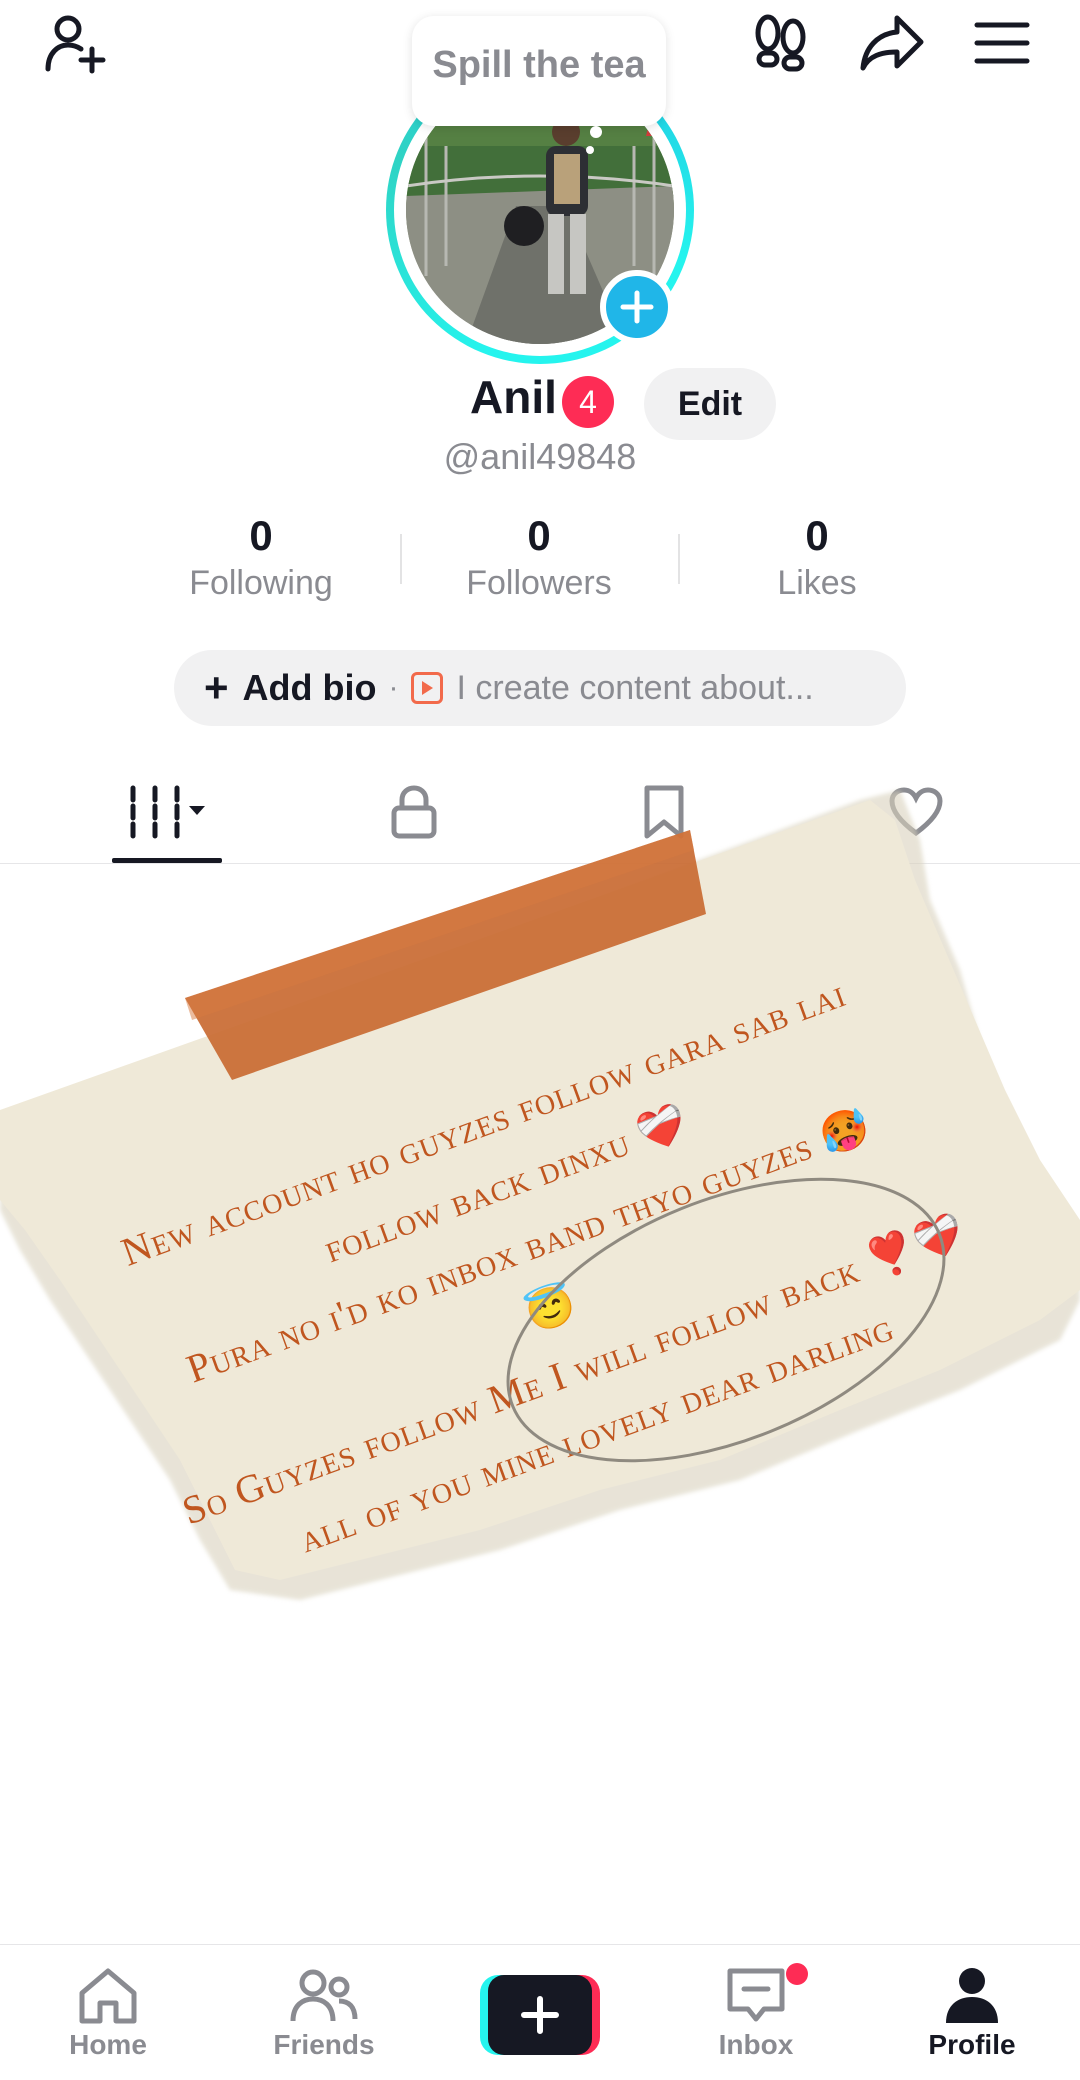 This screenshot has height=2080, width=1080. I want to click on profile-icon, so click(972, 1995).